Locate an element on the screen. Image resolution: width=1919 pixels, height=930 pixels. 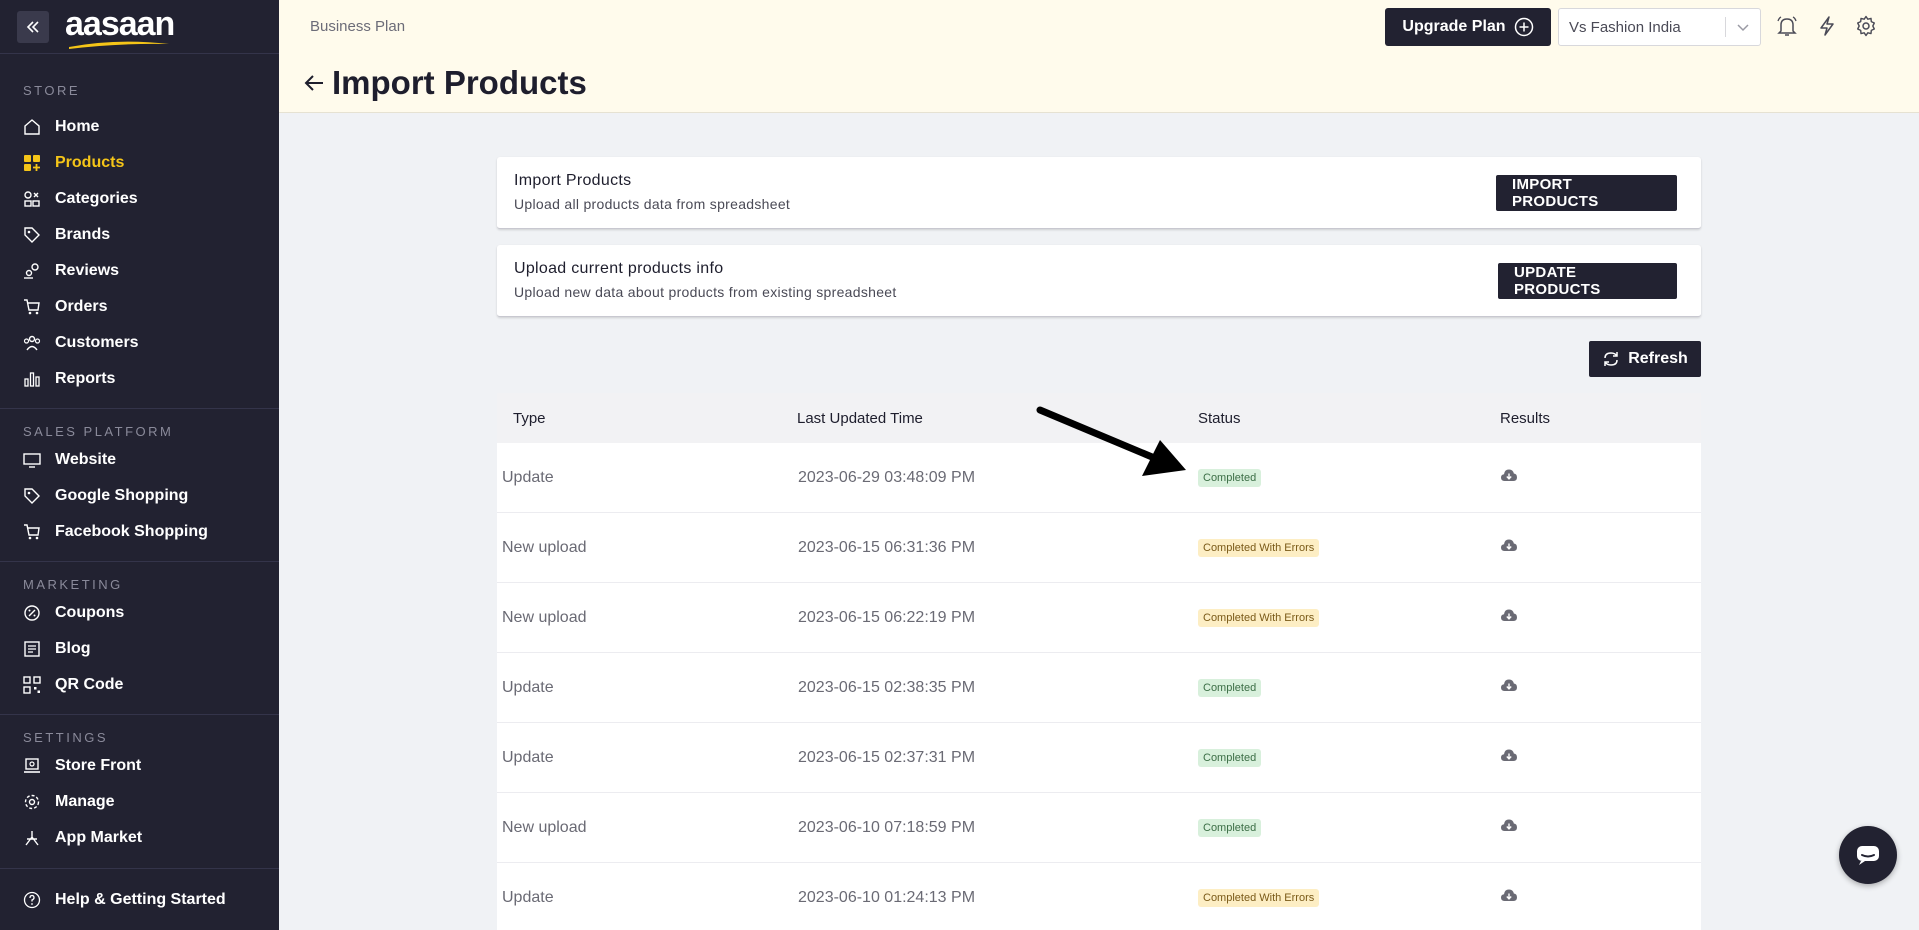
table-row: Update 2023-06-15 02:37:31 PM Completed is located at coordinates (1099, 758).